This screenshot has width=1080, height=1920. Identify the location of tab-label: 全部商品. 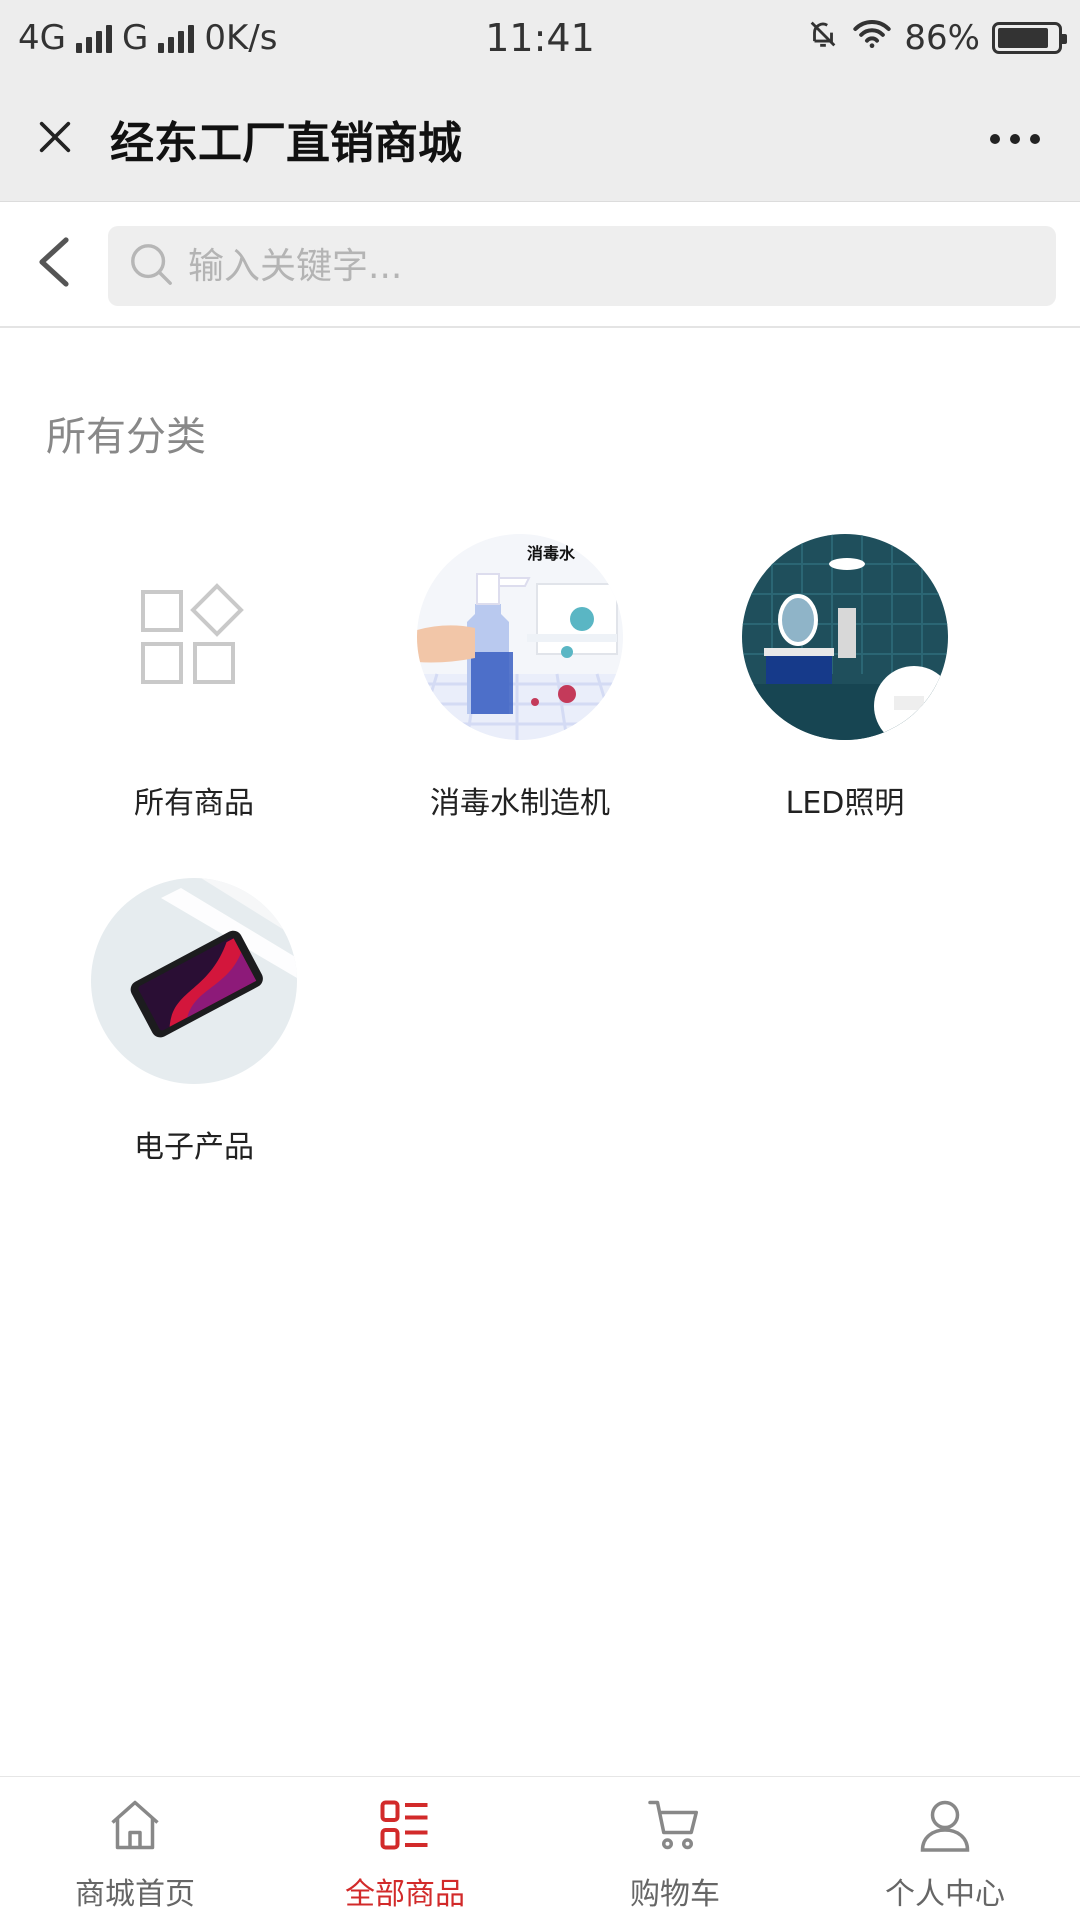
(405, 1894).